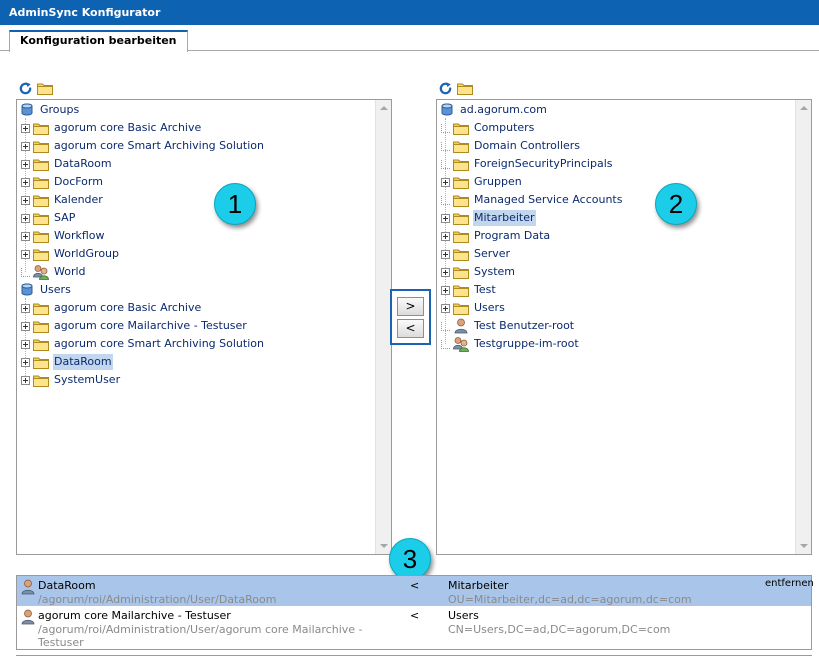 The image size is (819, 661). I want to click on tree-node: Test, so click(469, 290).